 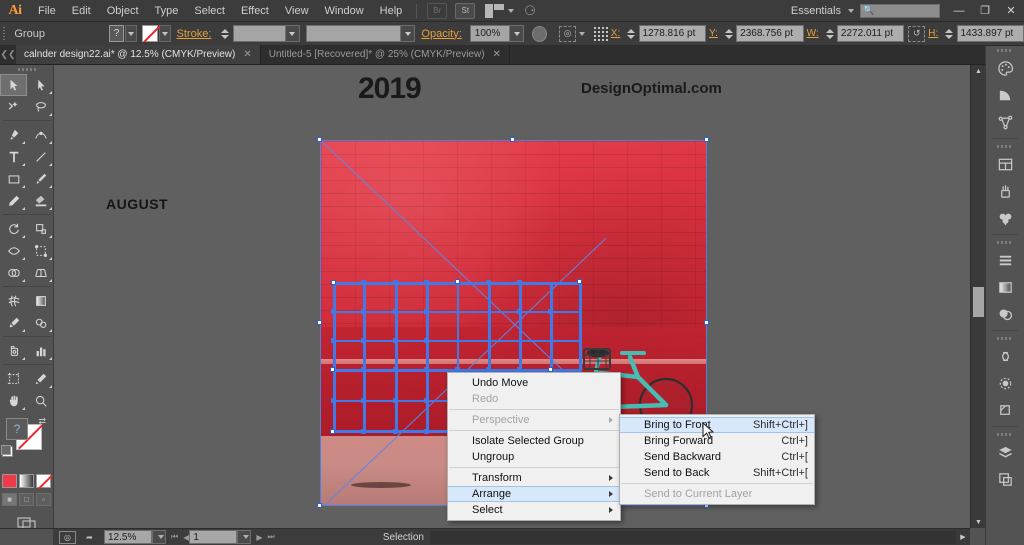 I want to click on stroke-weight-combo, so click(x=266, y=33).